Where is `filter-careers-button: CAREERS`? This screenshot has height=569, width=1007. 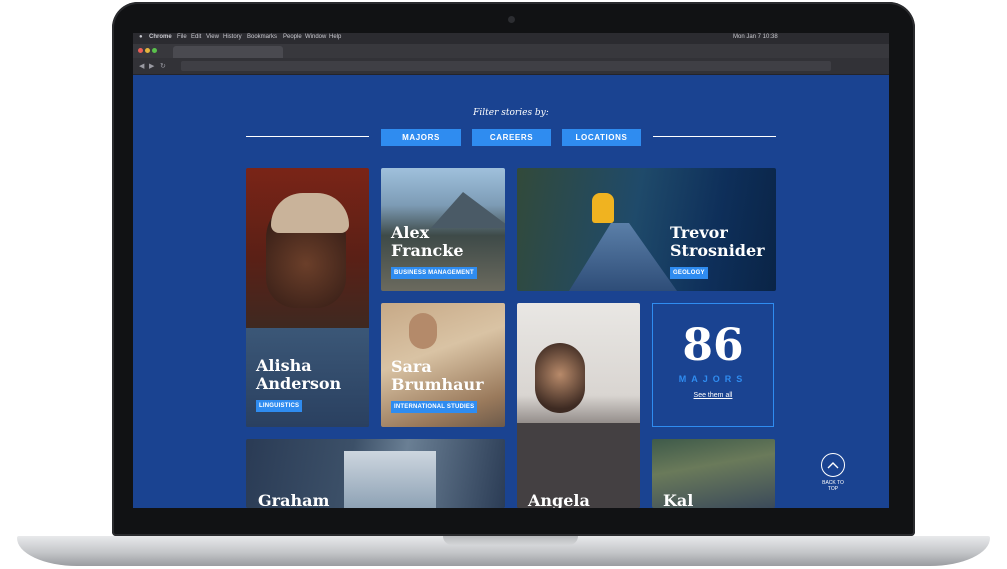 filter-careers-button: CAREERS is located at coordinates (511, 137).